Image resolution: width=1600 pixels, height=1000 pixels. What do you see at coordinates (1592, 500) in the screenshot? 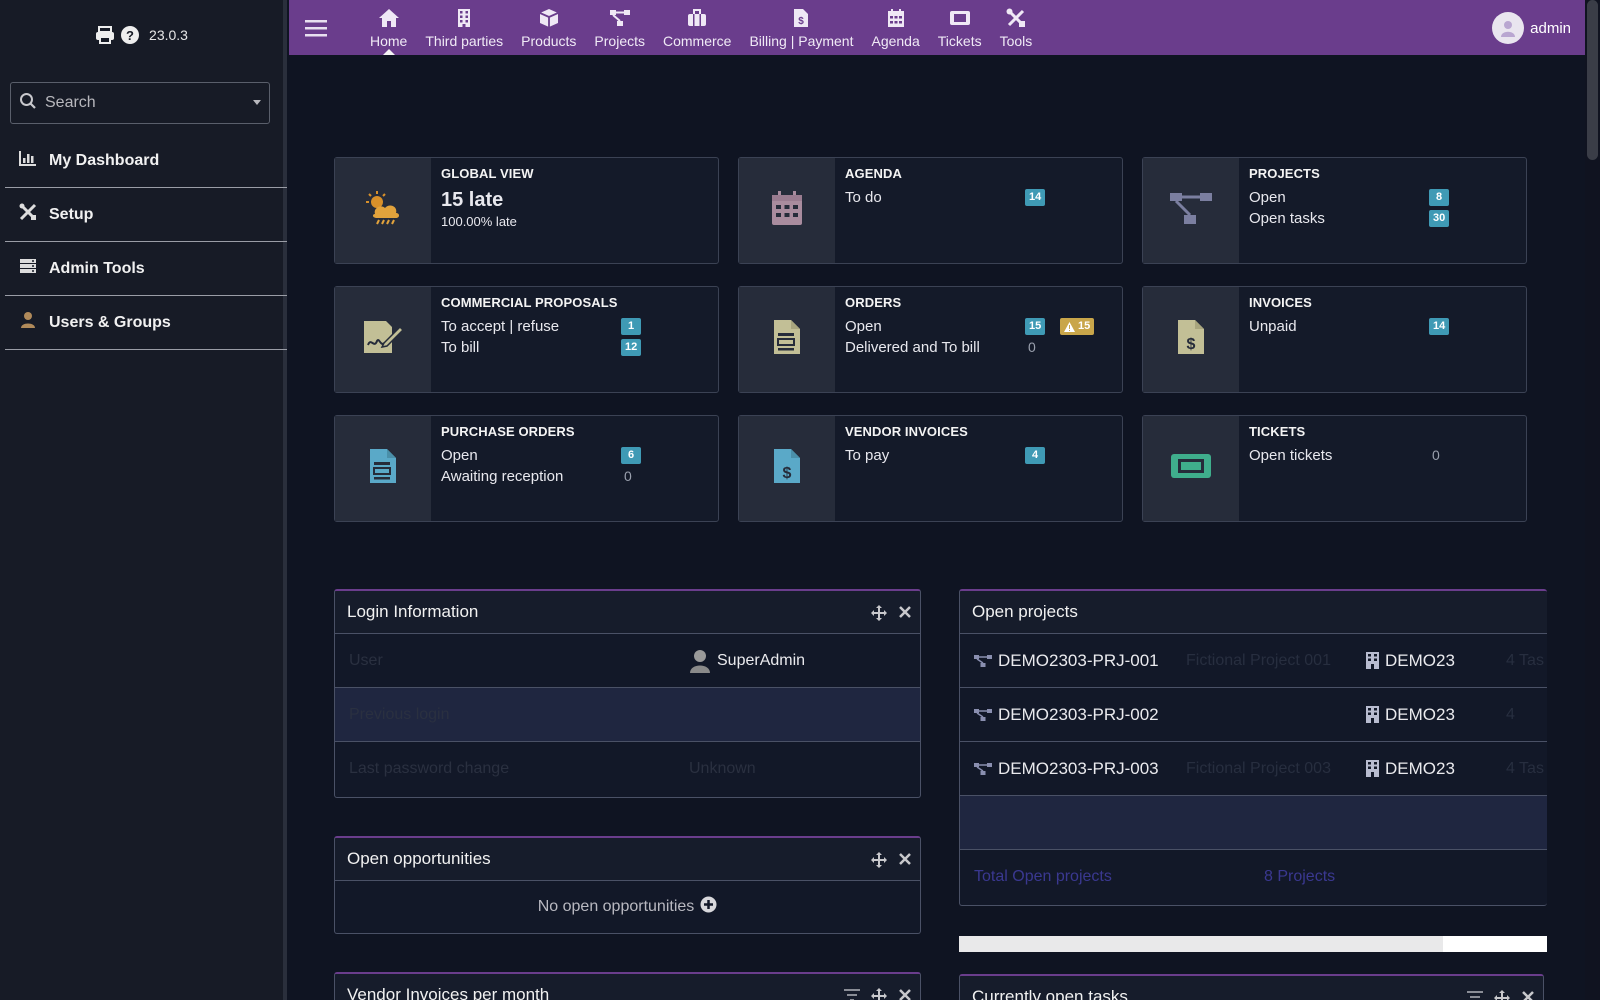
I see `vertical-scrollbar` at bounding box center [1592, 500].